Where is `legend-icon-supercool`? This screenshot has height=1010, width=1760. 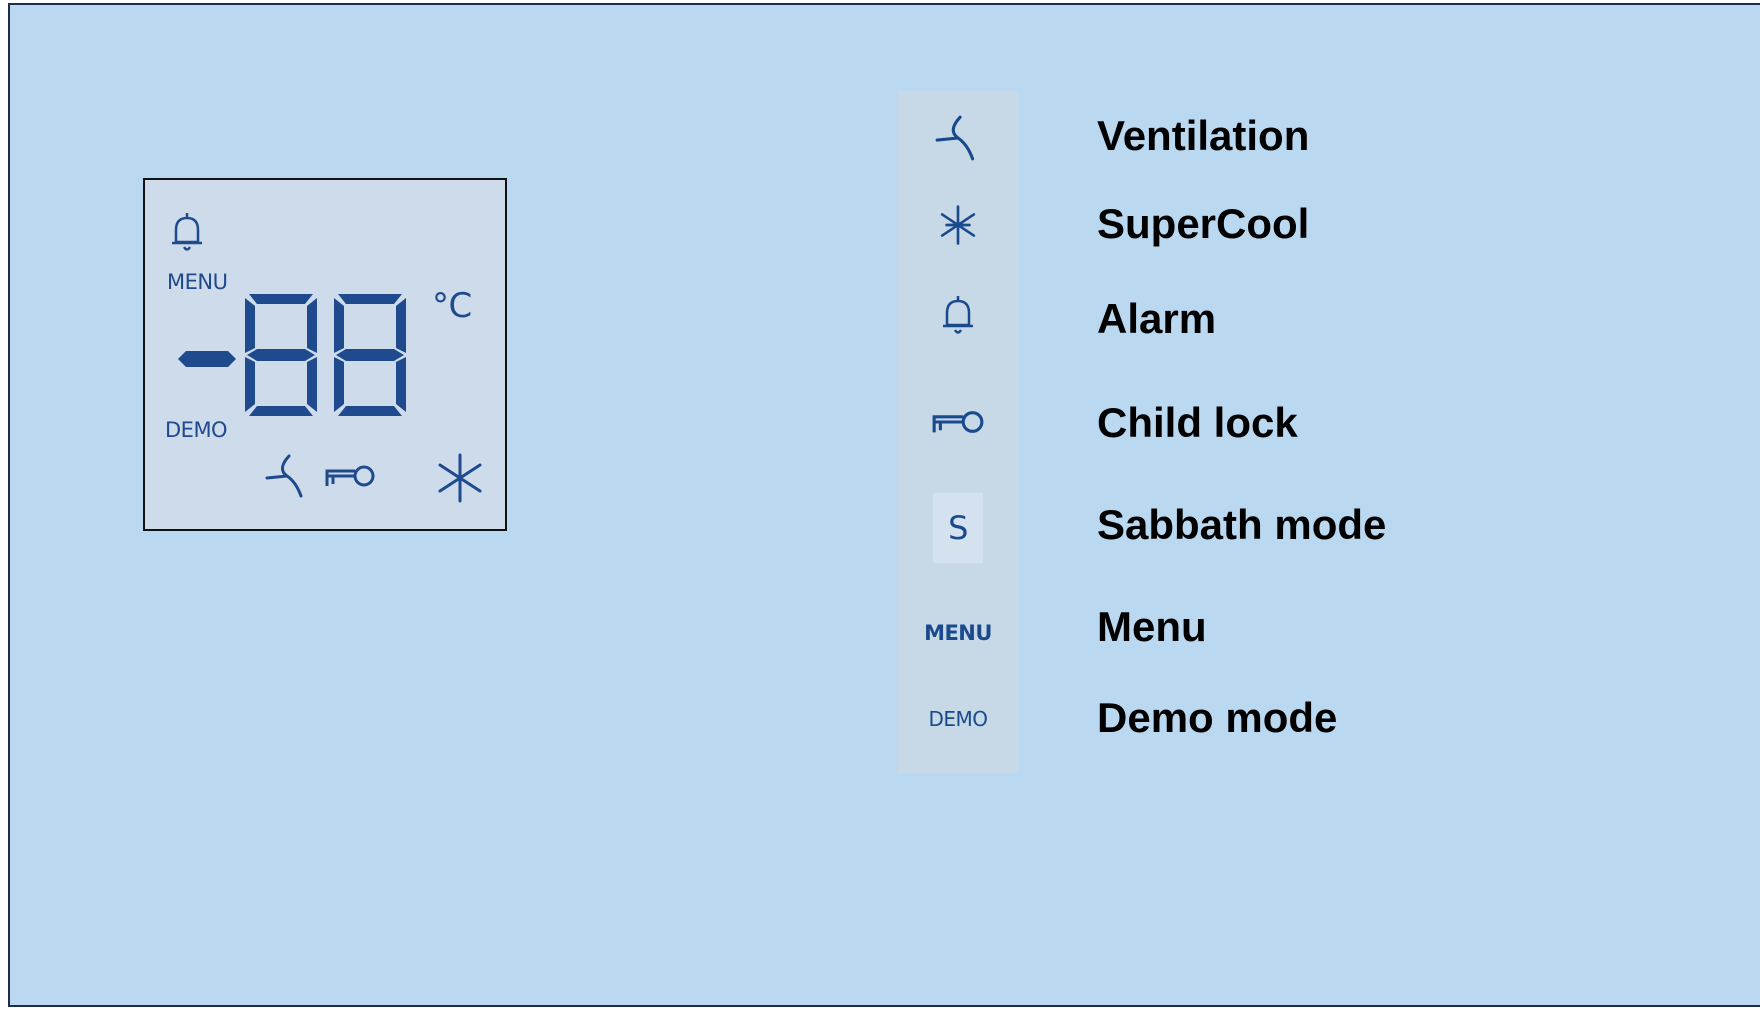
legend-icon-supercool is located at coordinates (958, 227).